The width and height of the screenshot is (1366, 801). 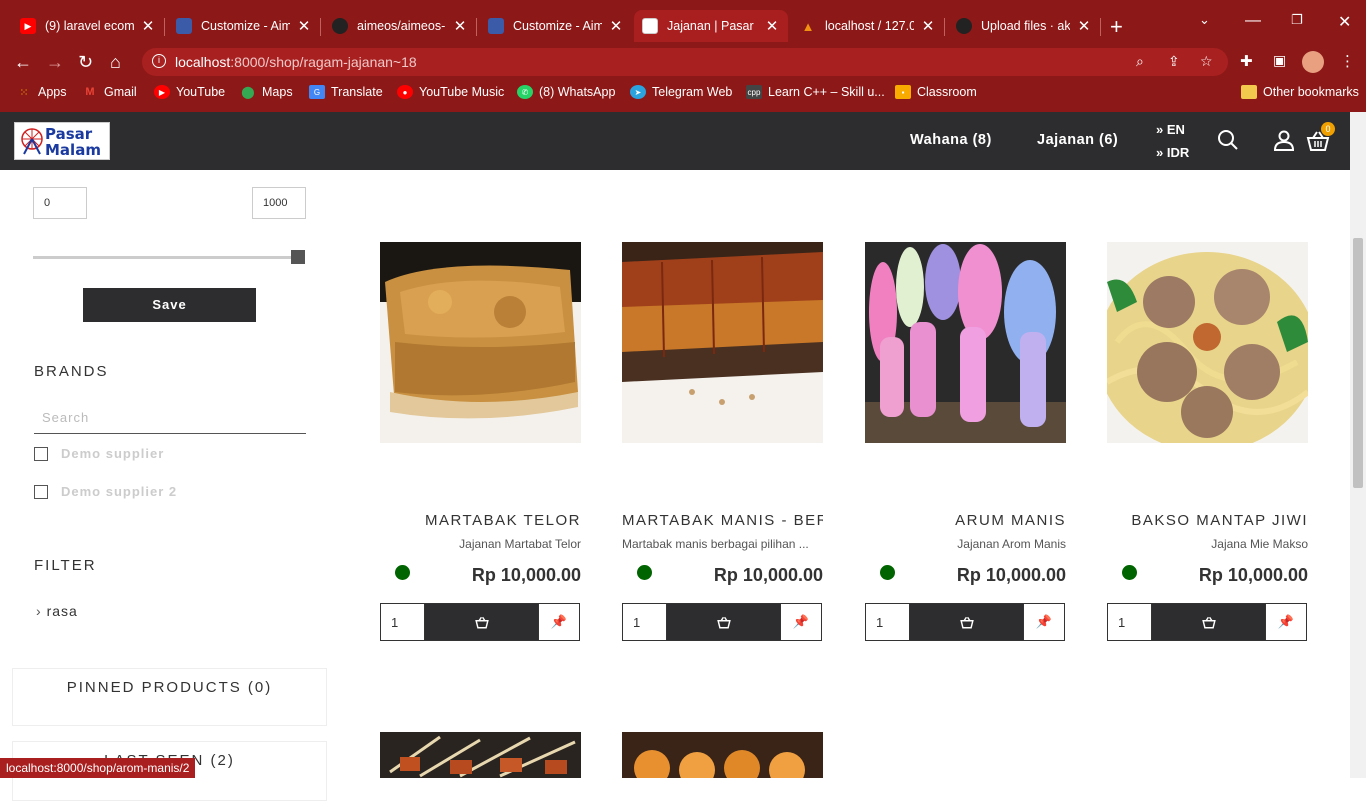 I want to click on classroom-icon: ▪, so click(x=903, y=92).